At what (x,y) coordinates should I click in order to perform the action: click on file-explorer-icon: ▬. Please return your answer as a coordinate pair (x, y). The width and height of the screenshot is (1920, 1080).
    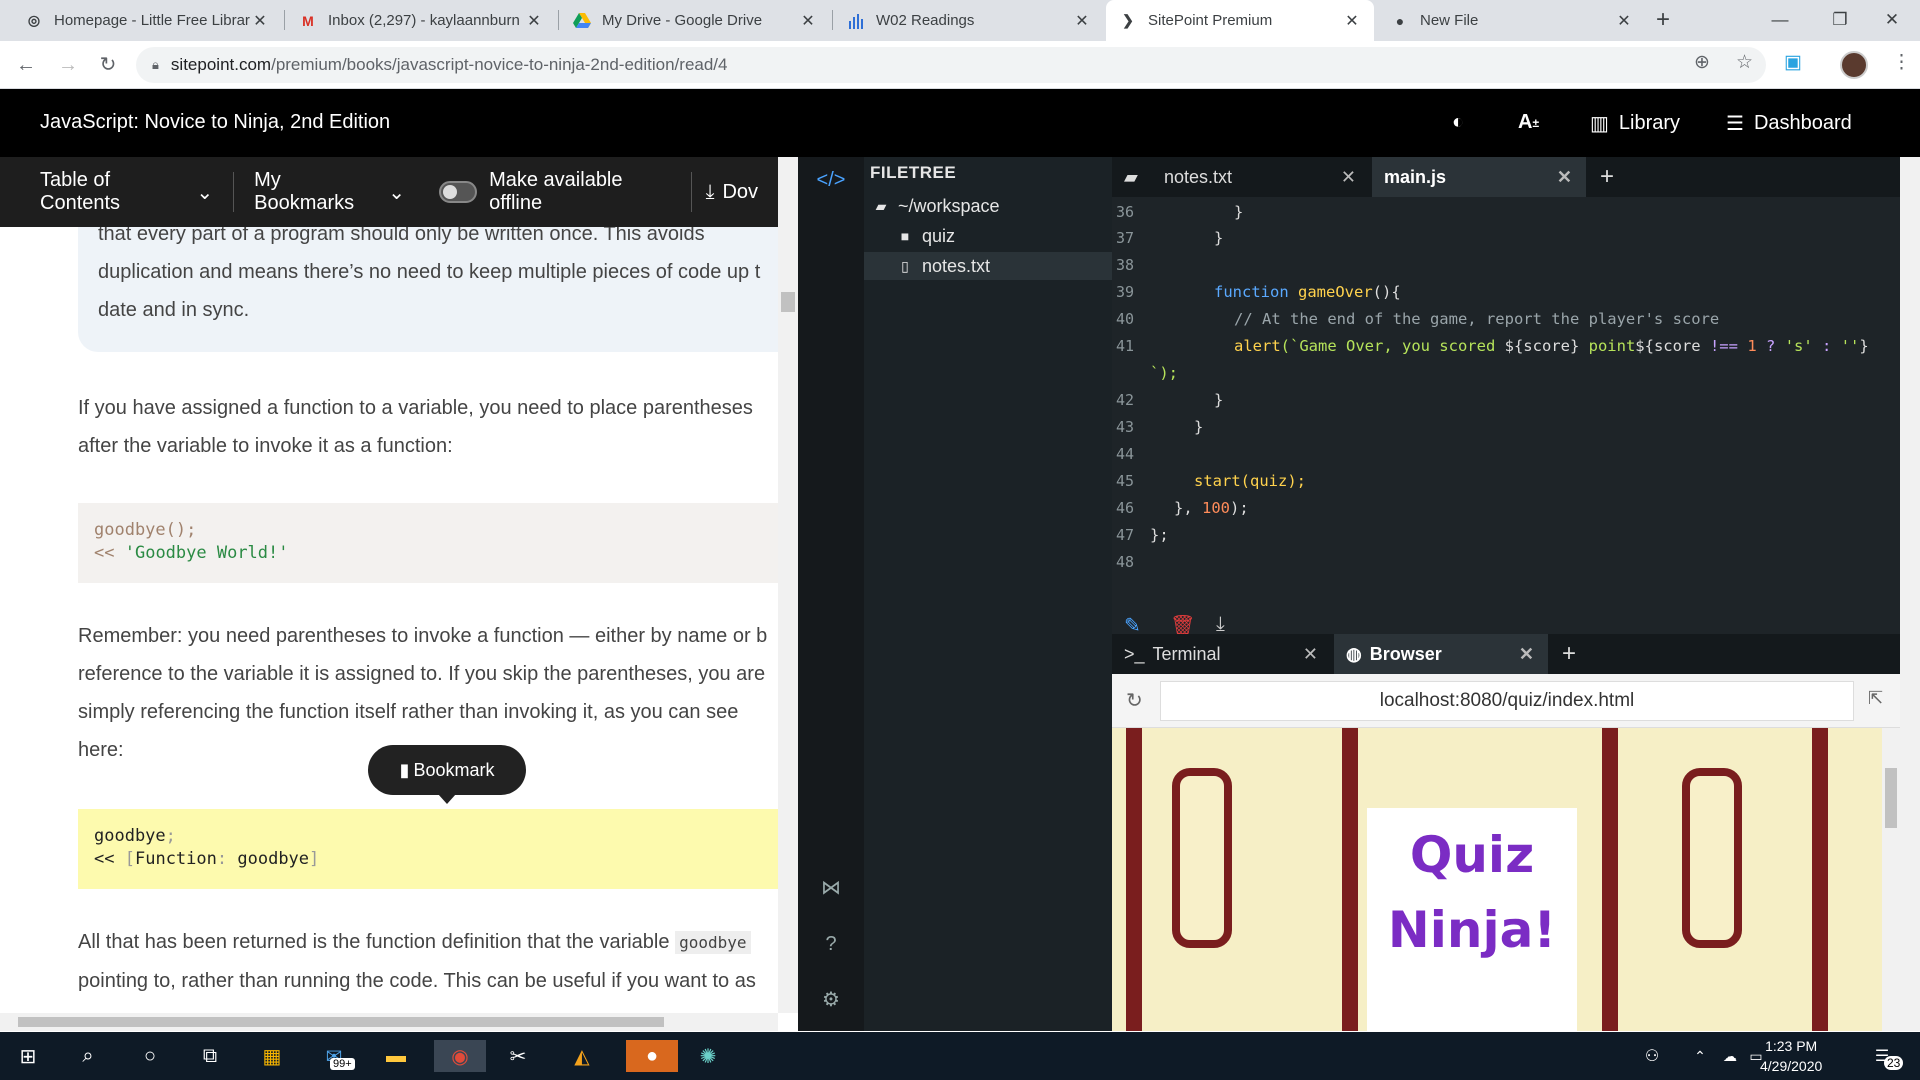
    Looking at the image, I should click on (396, 1056).